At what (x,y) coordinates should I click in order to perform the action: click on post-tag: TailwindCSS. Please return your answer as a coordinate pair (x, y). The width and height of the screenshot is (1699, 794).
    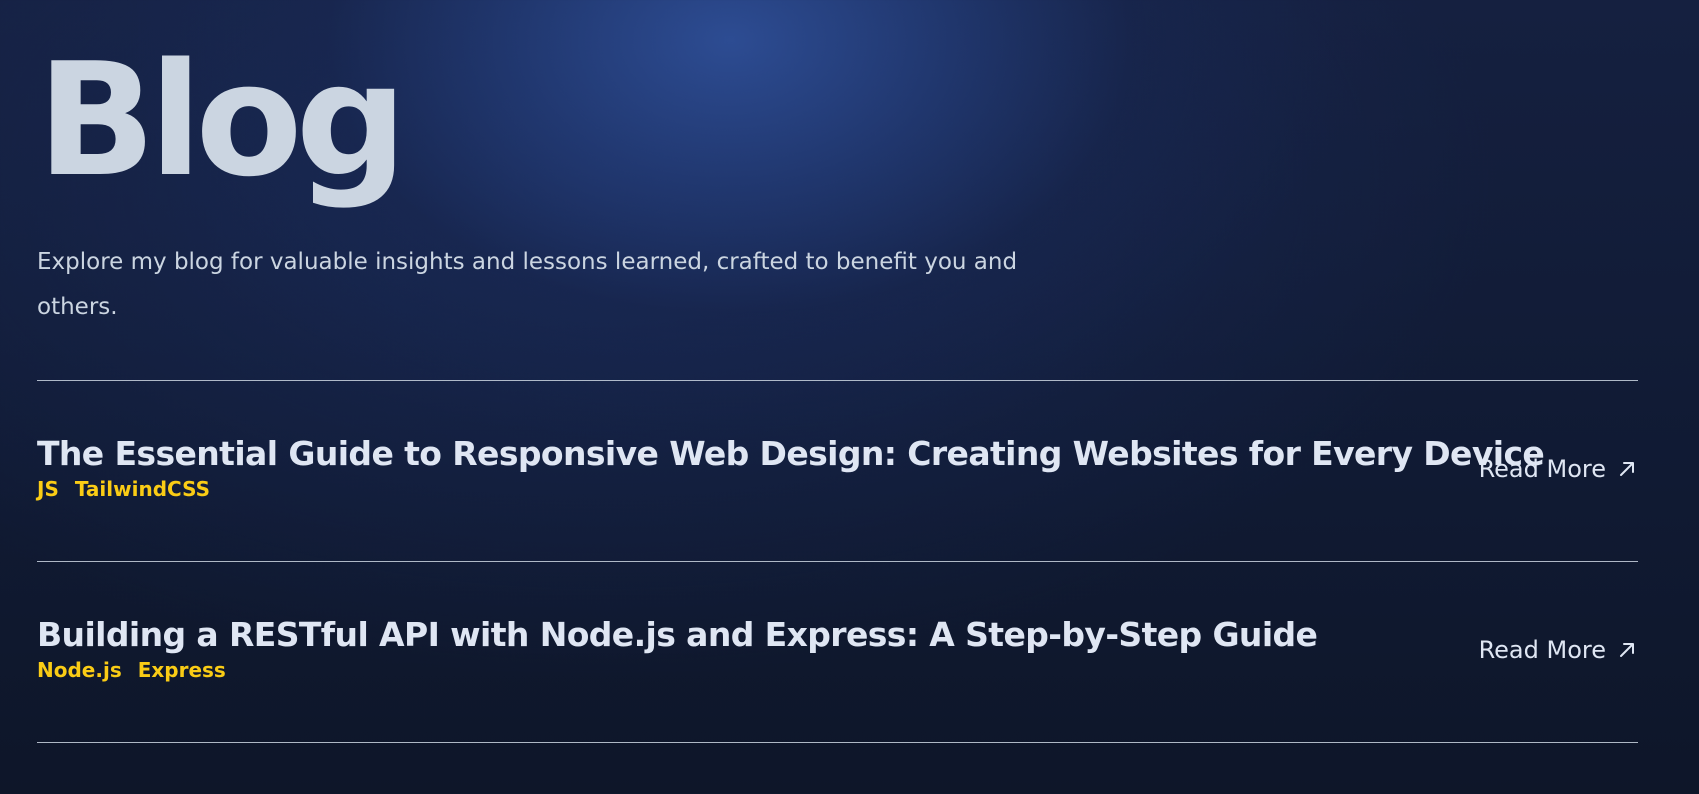
    Looking at the image, I should click on (142, 489).